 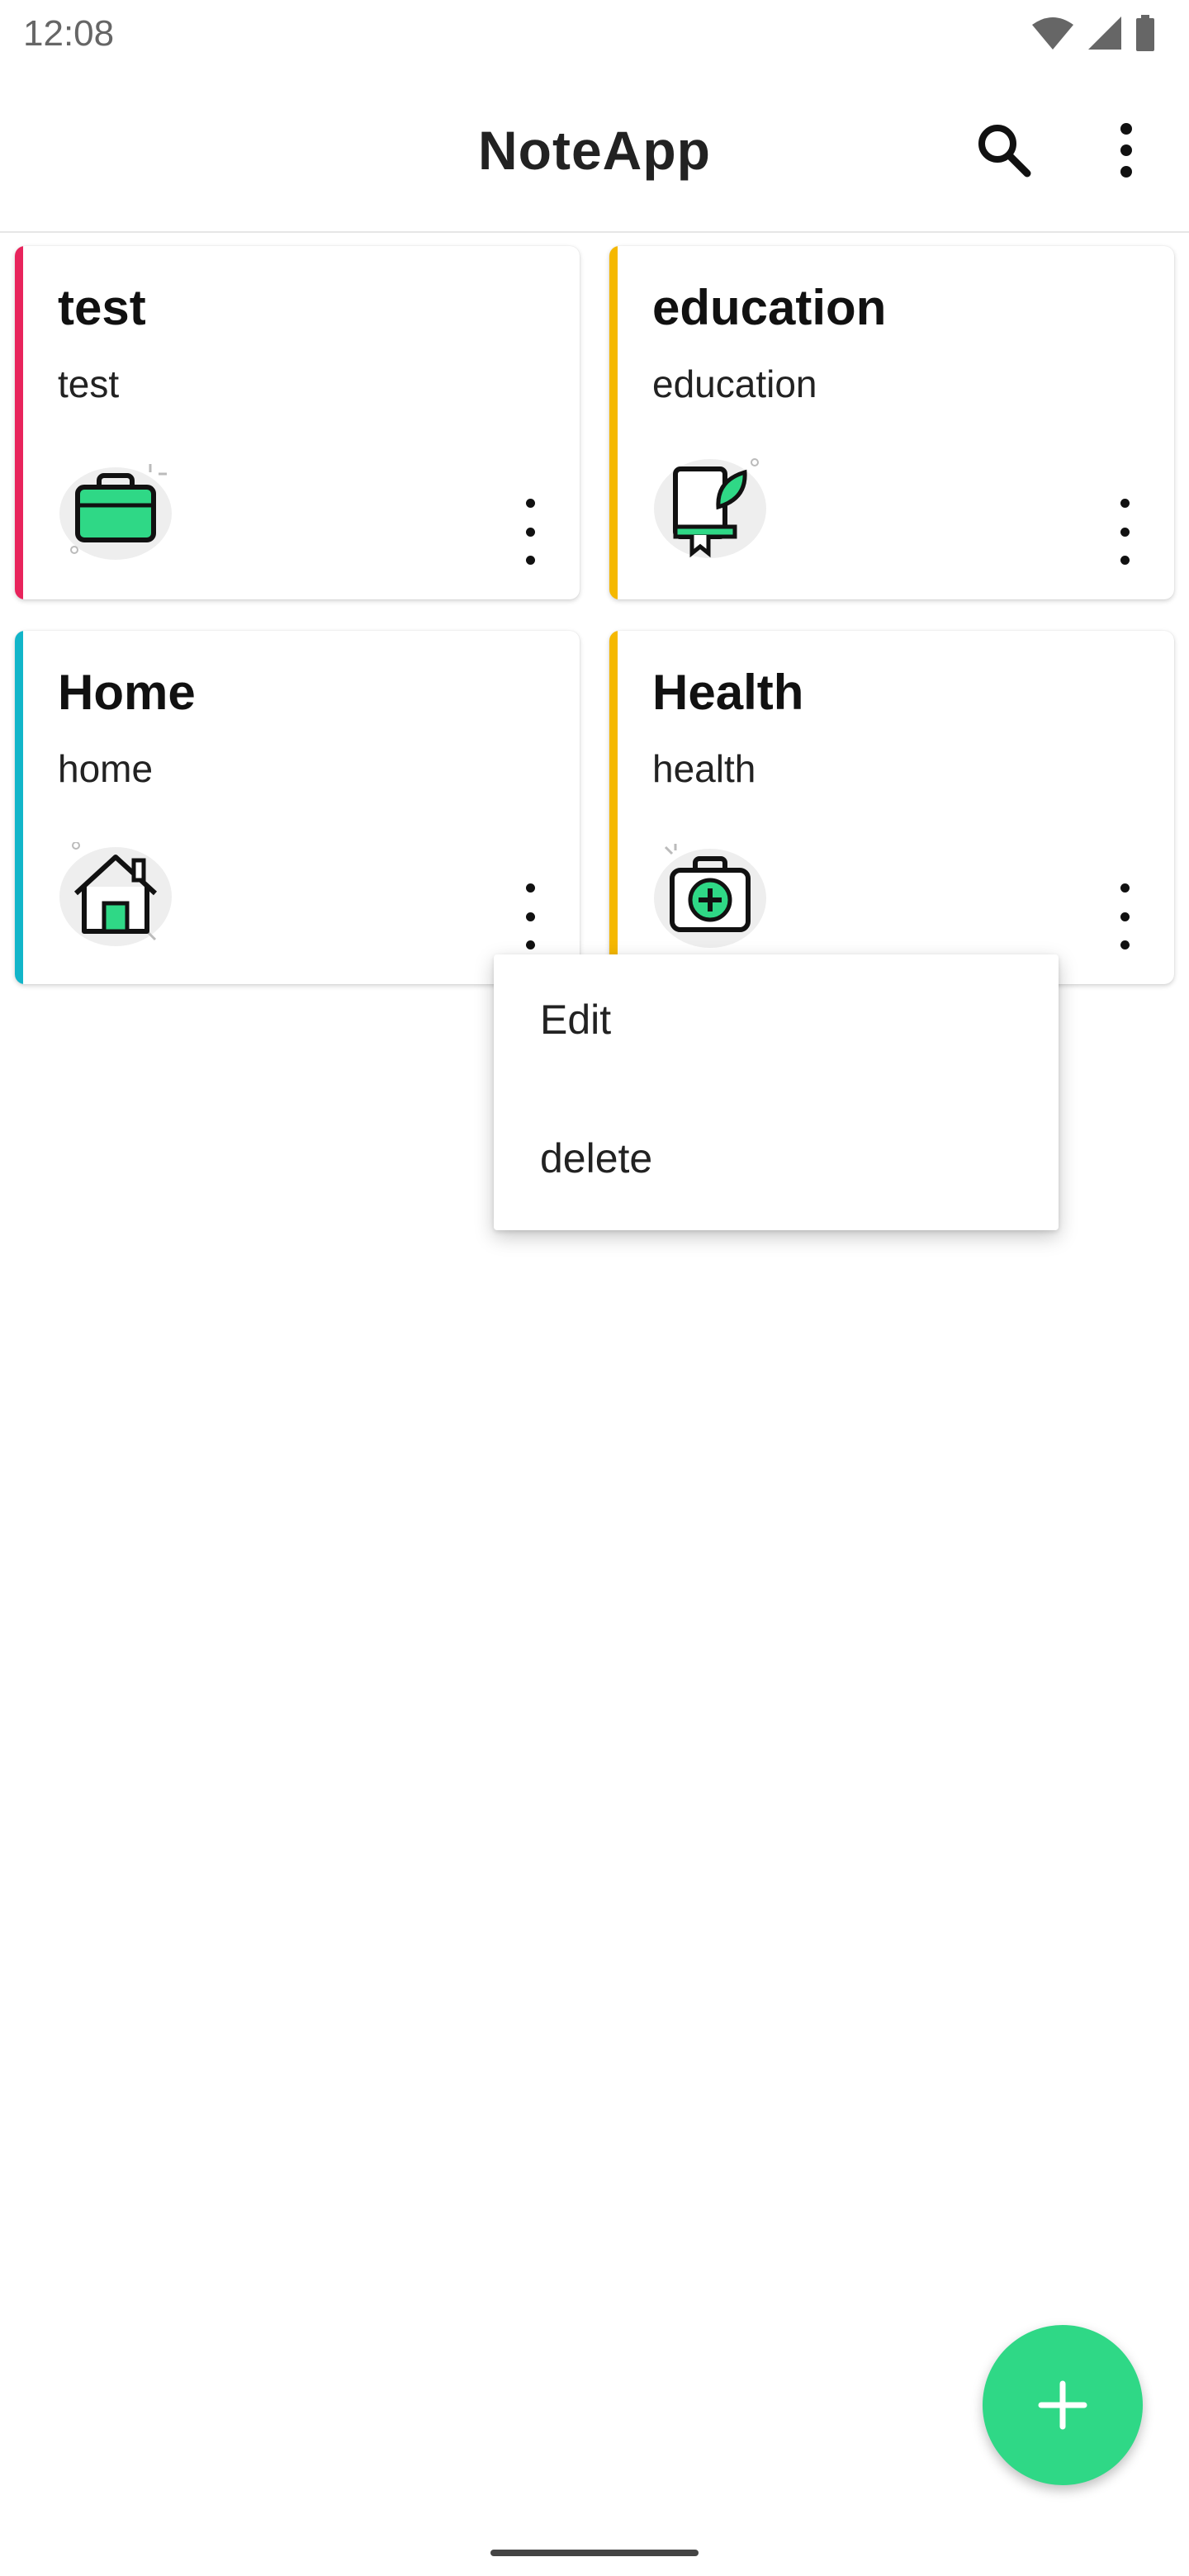 I want to click on menu-item-delete: delete, so click(x=596, y=1158).